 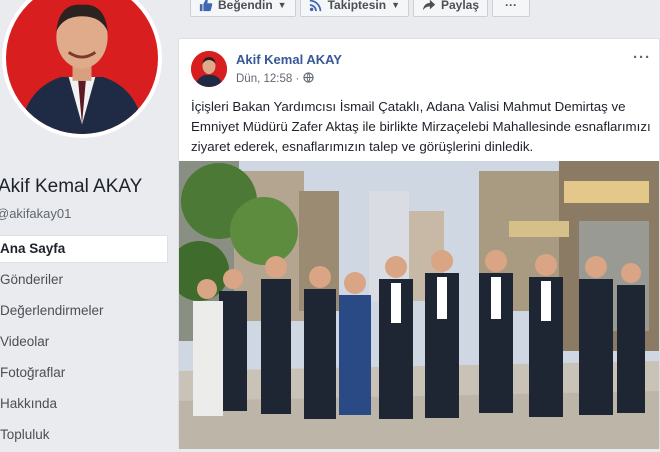 What do you see at coordinates (209, 69) in the screenshot?
I see `post-author-avatar` at bounding box center [209, 69].